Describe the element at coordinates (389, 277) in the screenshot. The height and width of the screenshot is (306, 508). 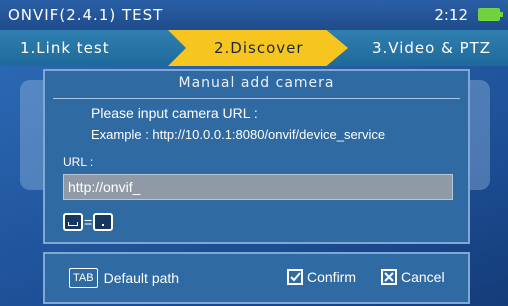
I see `close-icon` at that location.